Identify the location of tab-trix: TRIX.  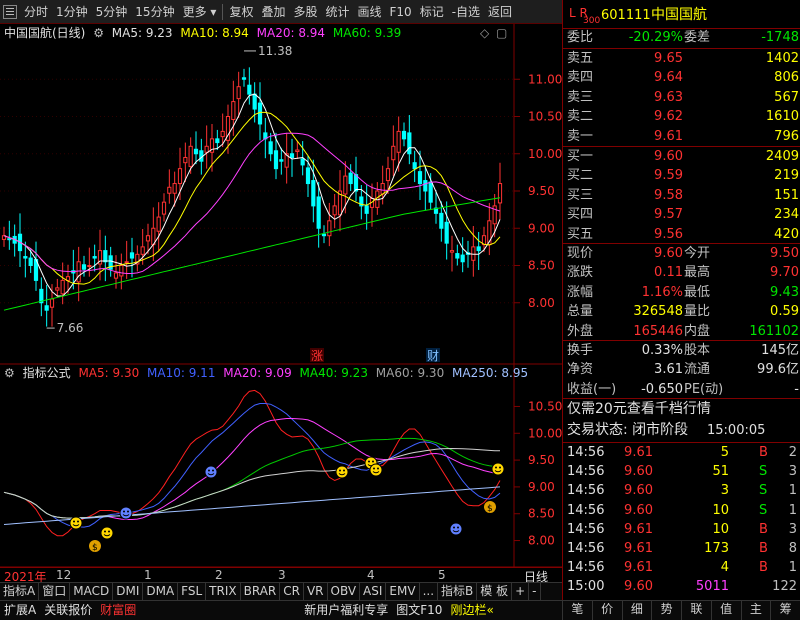
(223, 591).